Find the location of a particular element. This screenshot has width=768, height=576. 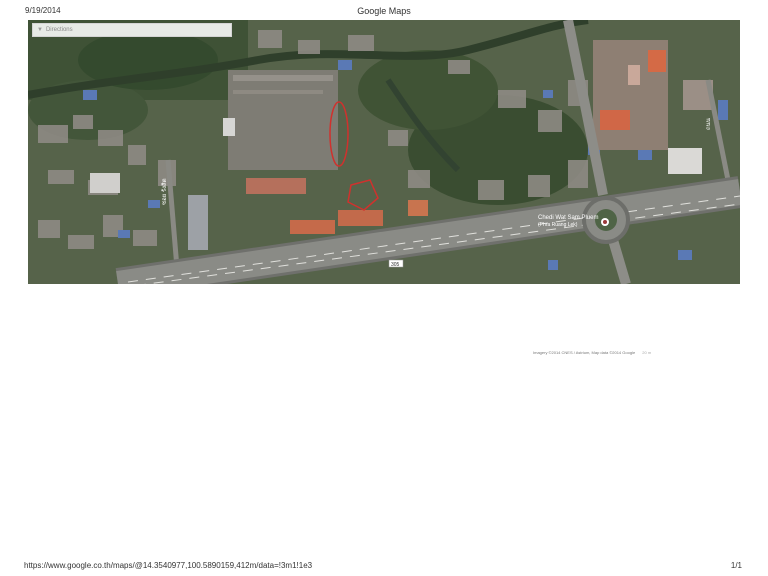

road-label-left: ซอย รังสิต is located at coordinates (164, 191).